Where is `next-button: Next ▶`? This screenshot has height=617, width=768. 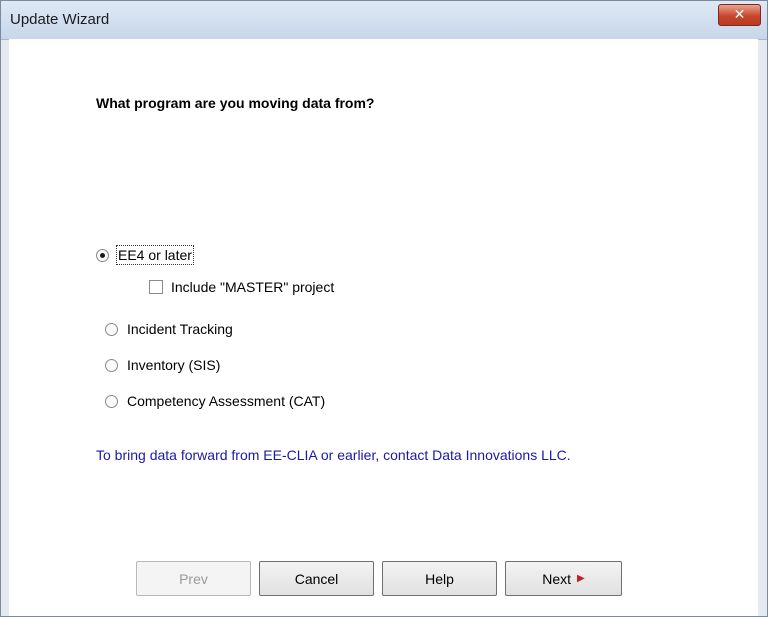 next-button: Next ▶ is located at coordinates (563, 578).